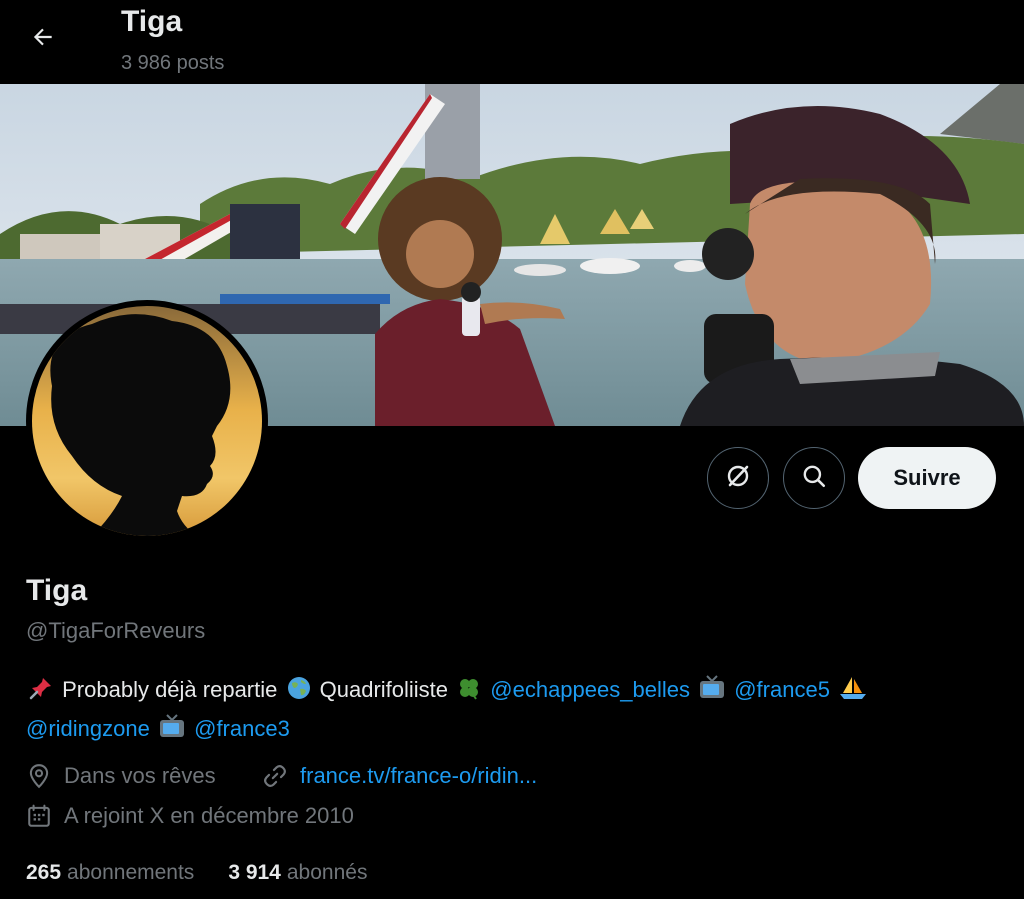 Image resolution: width=1024 pixels, height=899 pixels. What do you see at coordinates (170, 689) in the screenshot?
I see `bio-text-1: Probably déjà repartie` at bounding box center [170, 689].